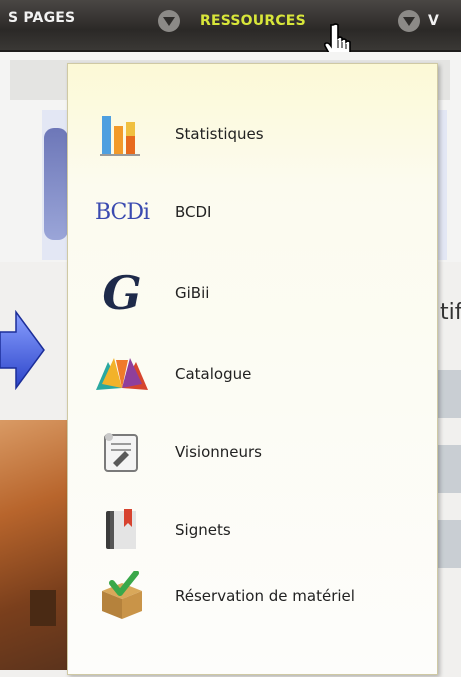 This screenshot has width=461, height=677. I want to click on menu-item-label: Signets, so click(203, 530).